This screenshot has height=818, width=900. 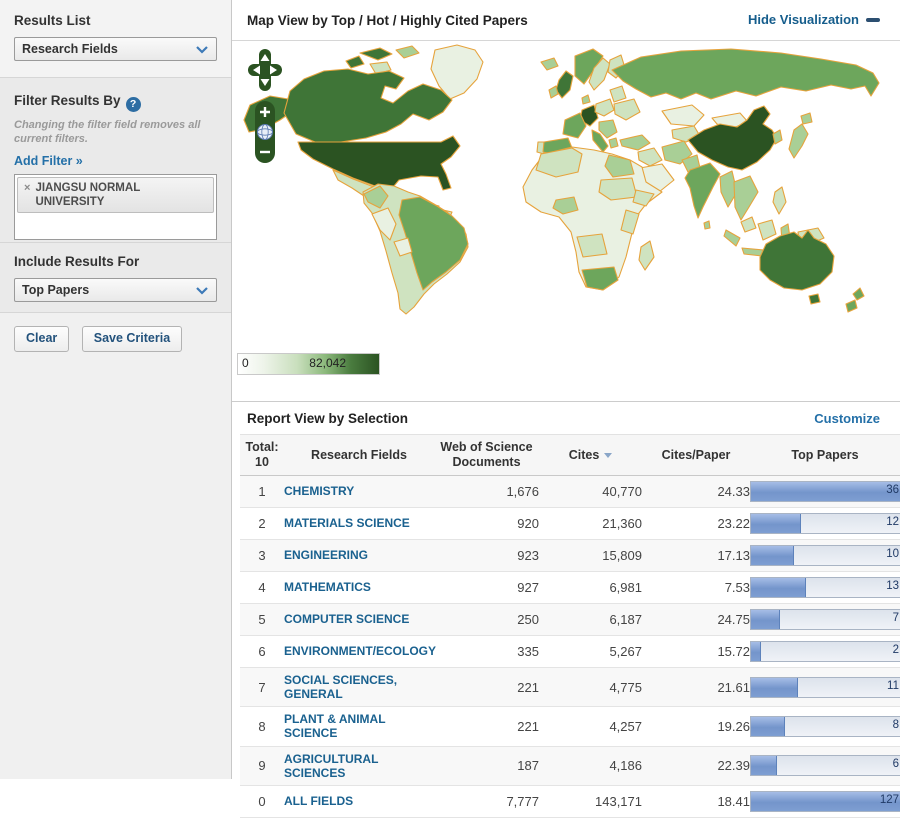 What do you see at coordinates (359, 687) in the screenshot?
I see `field-link: SOCIAL SCIENCES, GENERAL` at bounding box center [359, 687].